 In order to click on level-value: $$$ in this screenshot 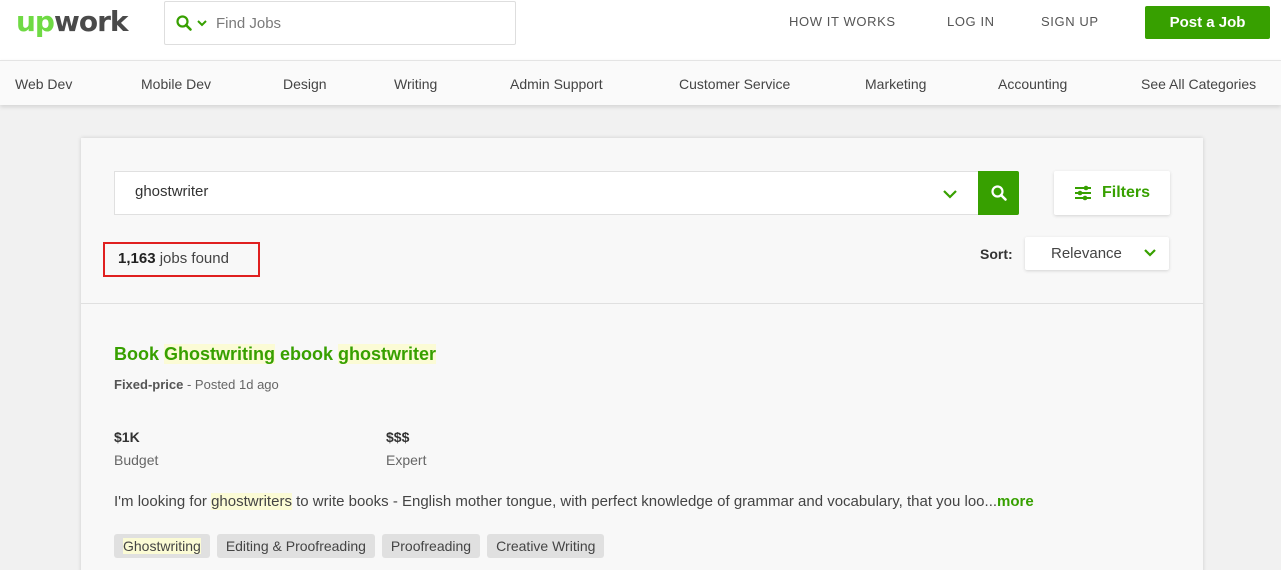, I will do `click(398, 437)`.